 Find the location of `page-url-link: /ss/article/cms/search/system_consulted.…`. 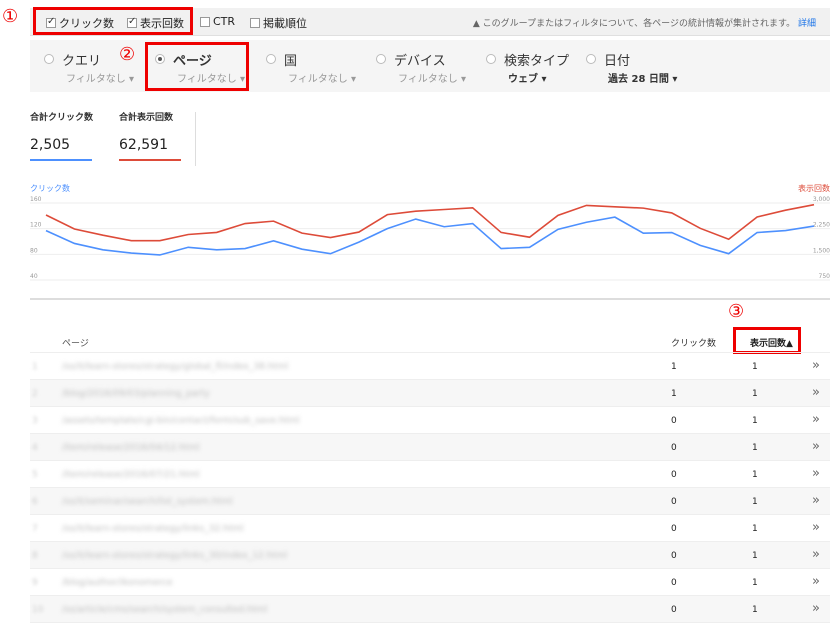

page-url-link: /ss/article/cms/search/system_consulted.… is located at coordinates (164, 610).